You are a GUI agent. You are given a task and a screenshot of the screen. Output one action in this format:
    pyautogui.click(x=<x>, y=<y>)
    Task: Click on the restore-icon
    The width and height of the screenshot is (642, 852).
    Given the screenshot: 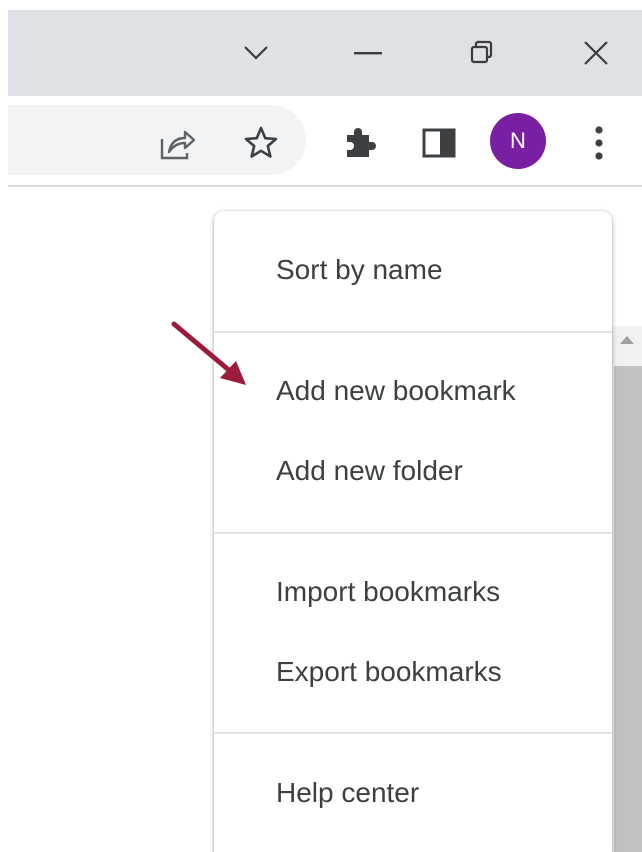 What is the action you would take?
    pyautogui.click(x=481, y=52)
    